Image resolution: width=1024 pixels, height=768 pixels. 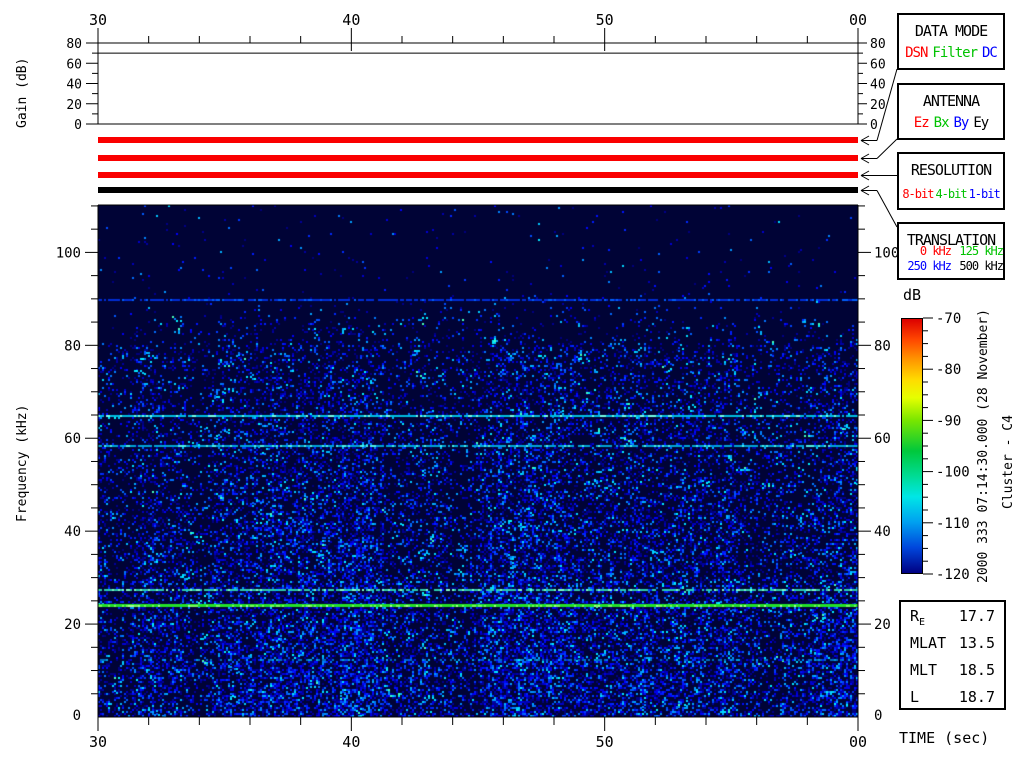 I want to click on spacecraft-label: Cluster - C4, so click(x=1008, y=462).